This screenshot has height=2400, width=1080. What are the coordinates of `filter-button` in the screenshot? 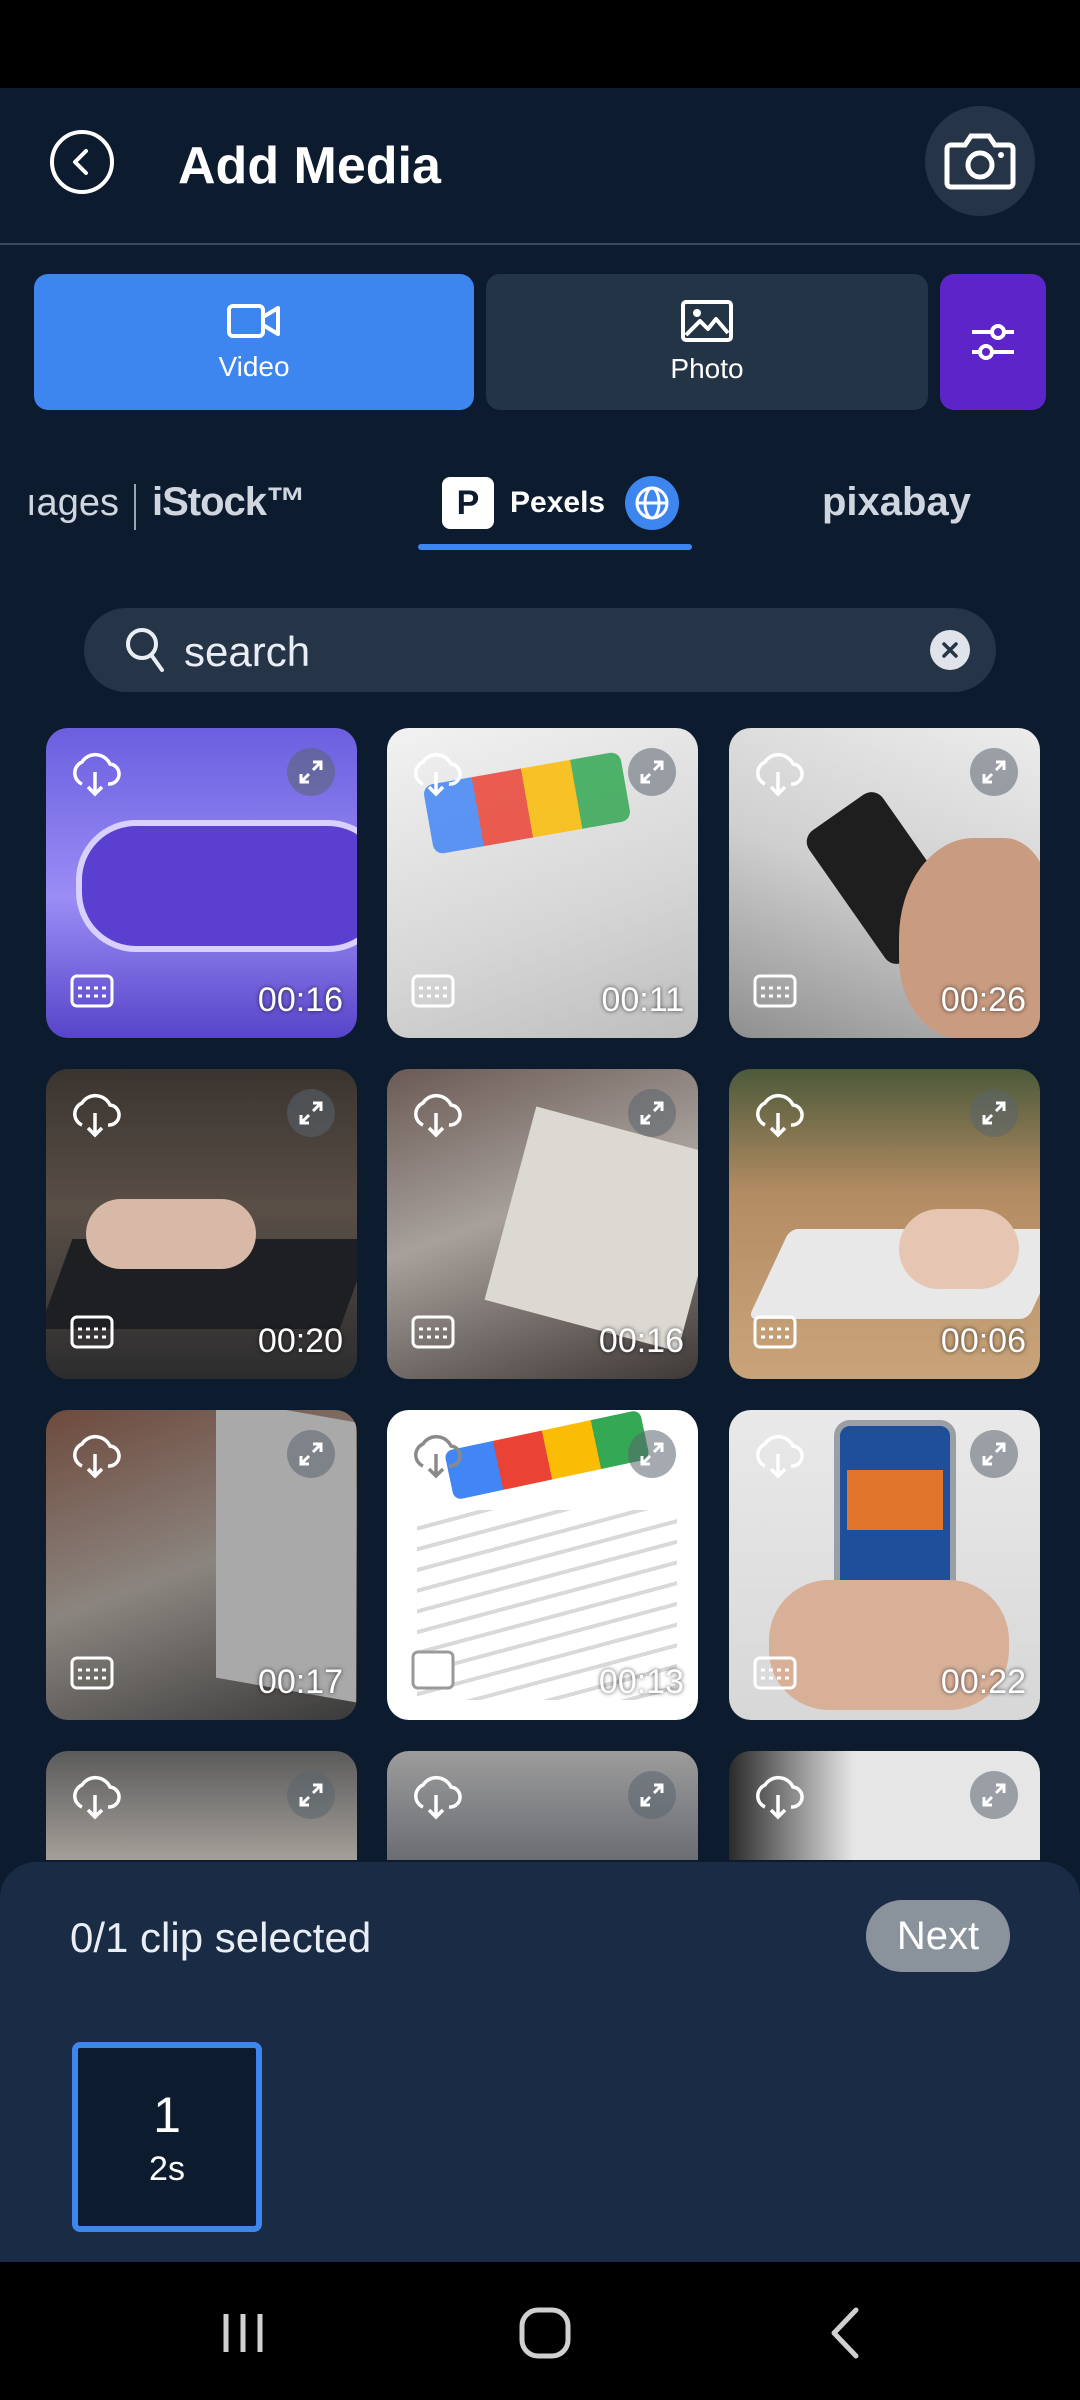 It's located at (993, 342).